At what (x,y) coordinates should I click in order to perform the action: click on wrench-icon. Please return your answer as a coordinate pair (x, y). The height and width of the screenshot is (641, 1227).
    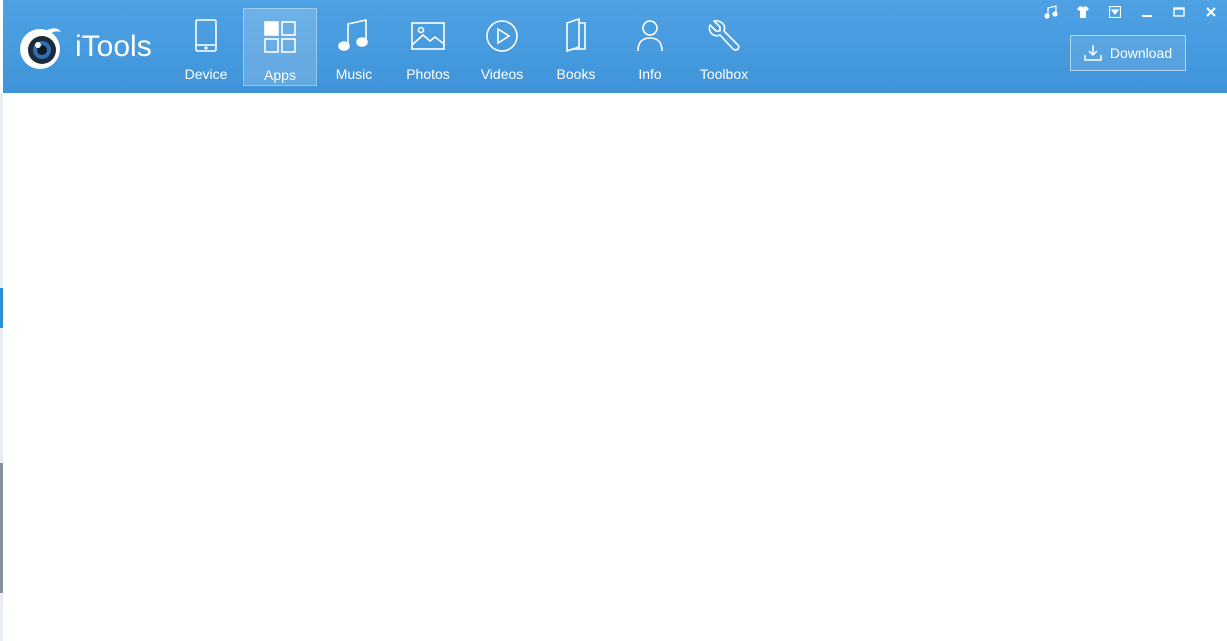
    Looking at the image, I should click on (724, 36).